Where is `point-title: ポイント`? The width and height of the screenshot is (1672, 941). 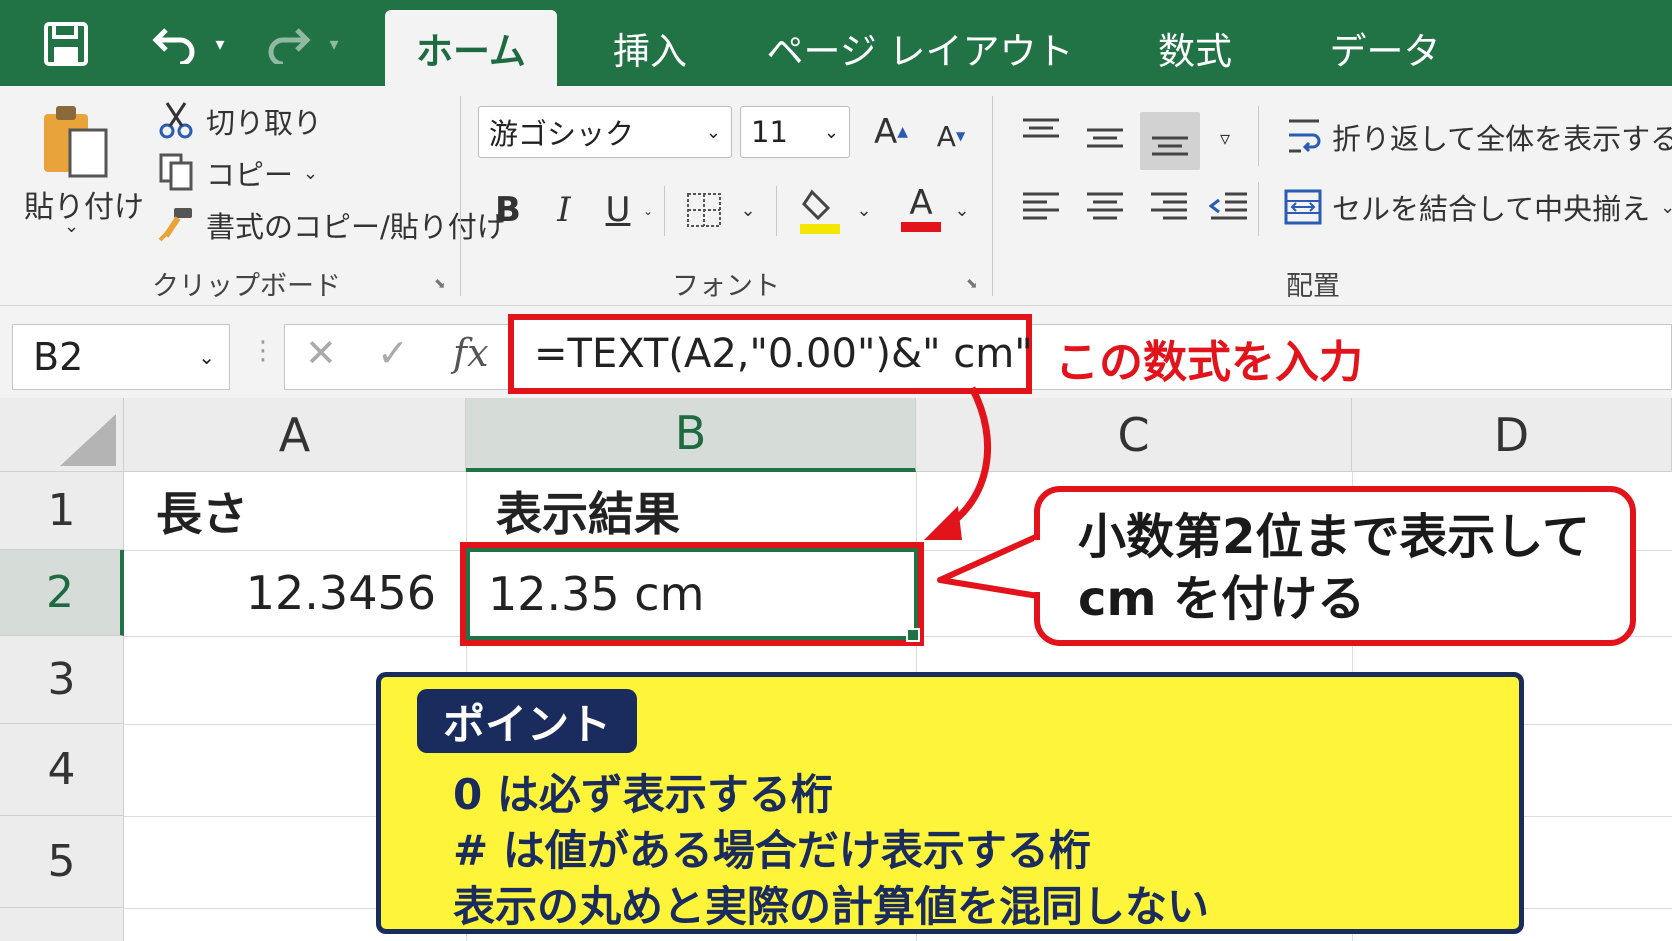
point-title: ポイント is located at coordinates (527, 721).